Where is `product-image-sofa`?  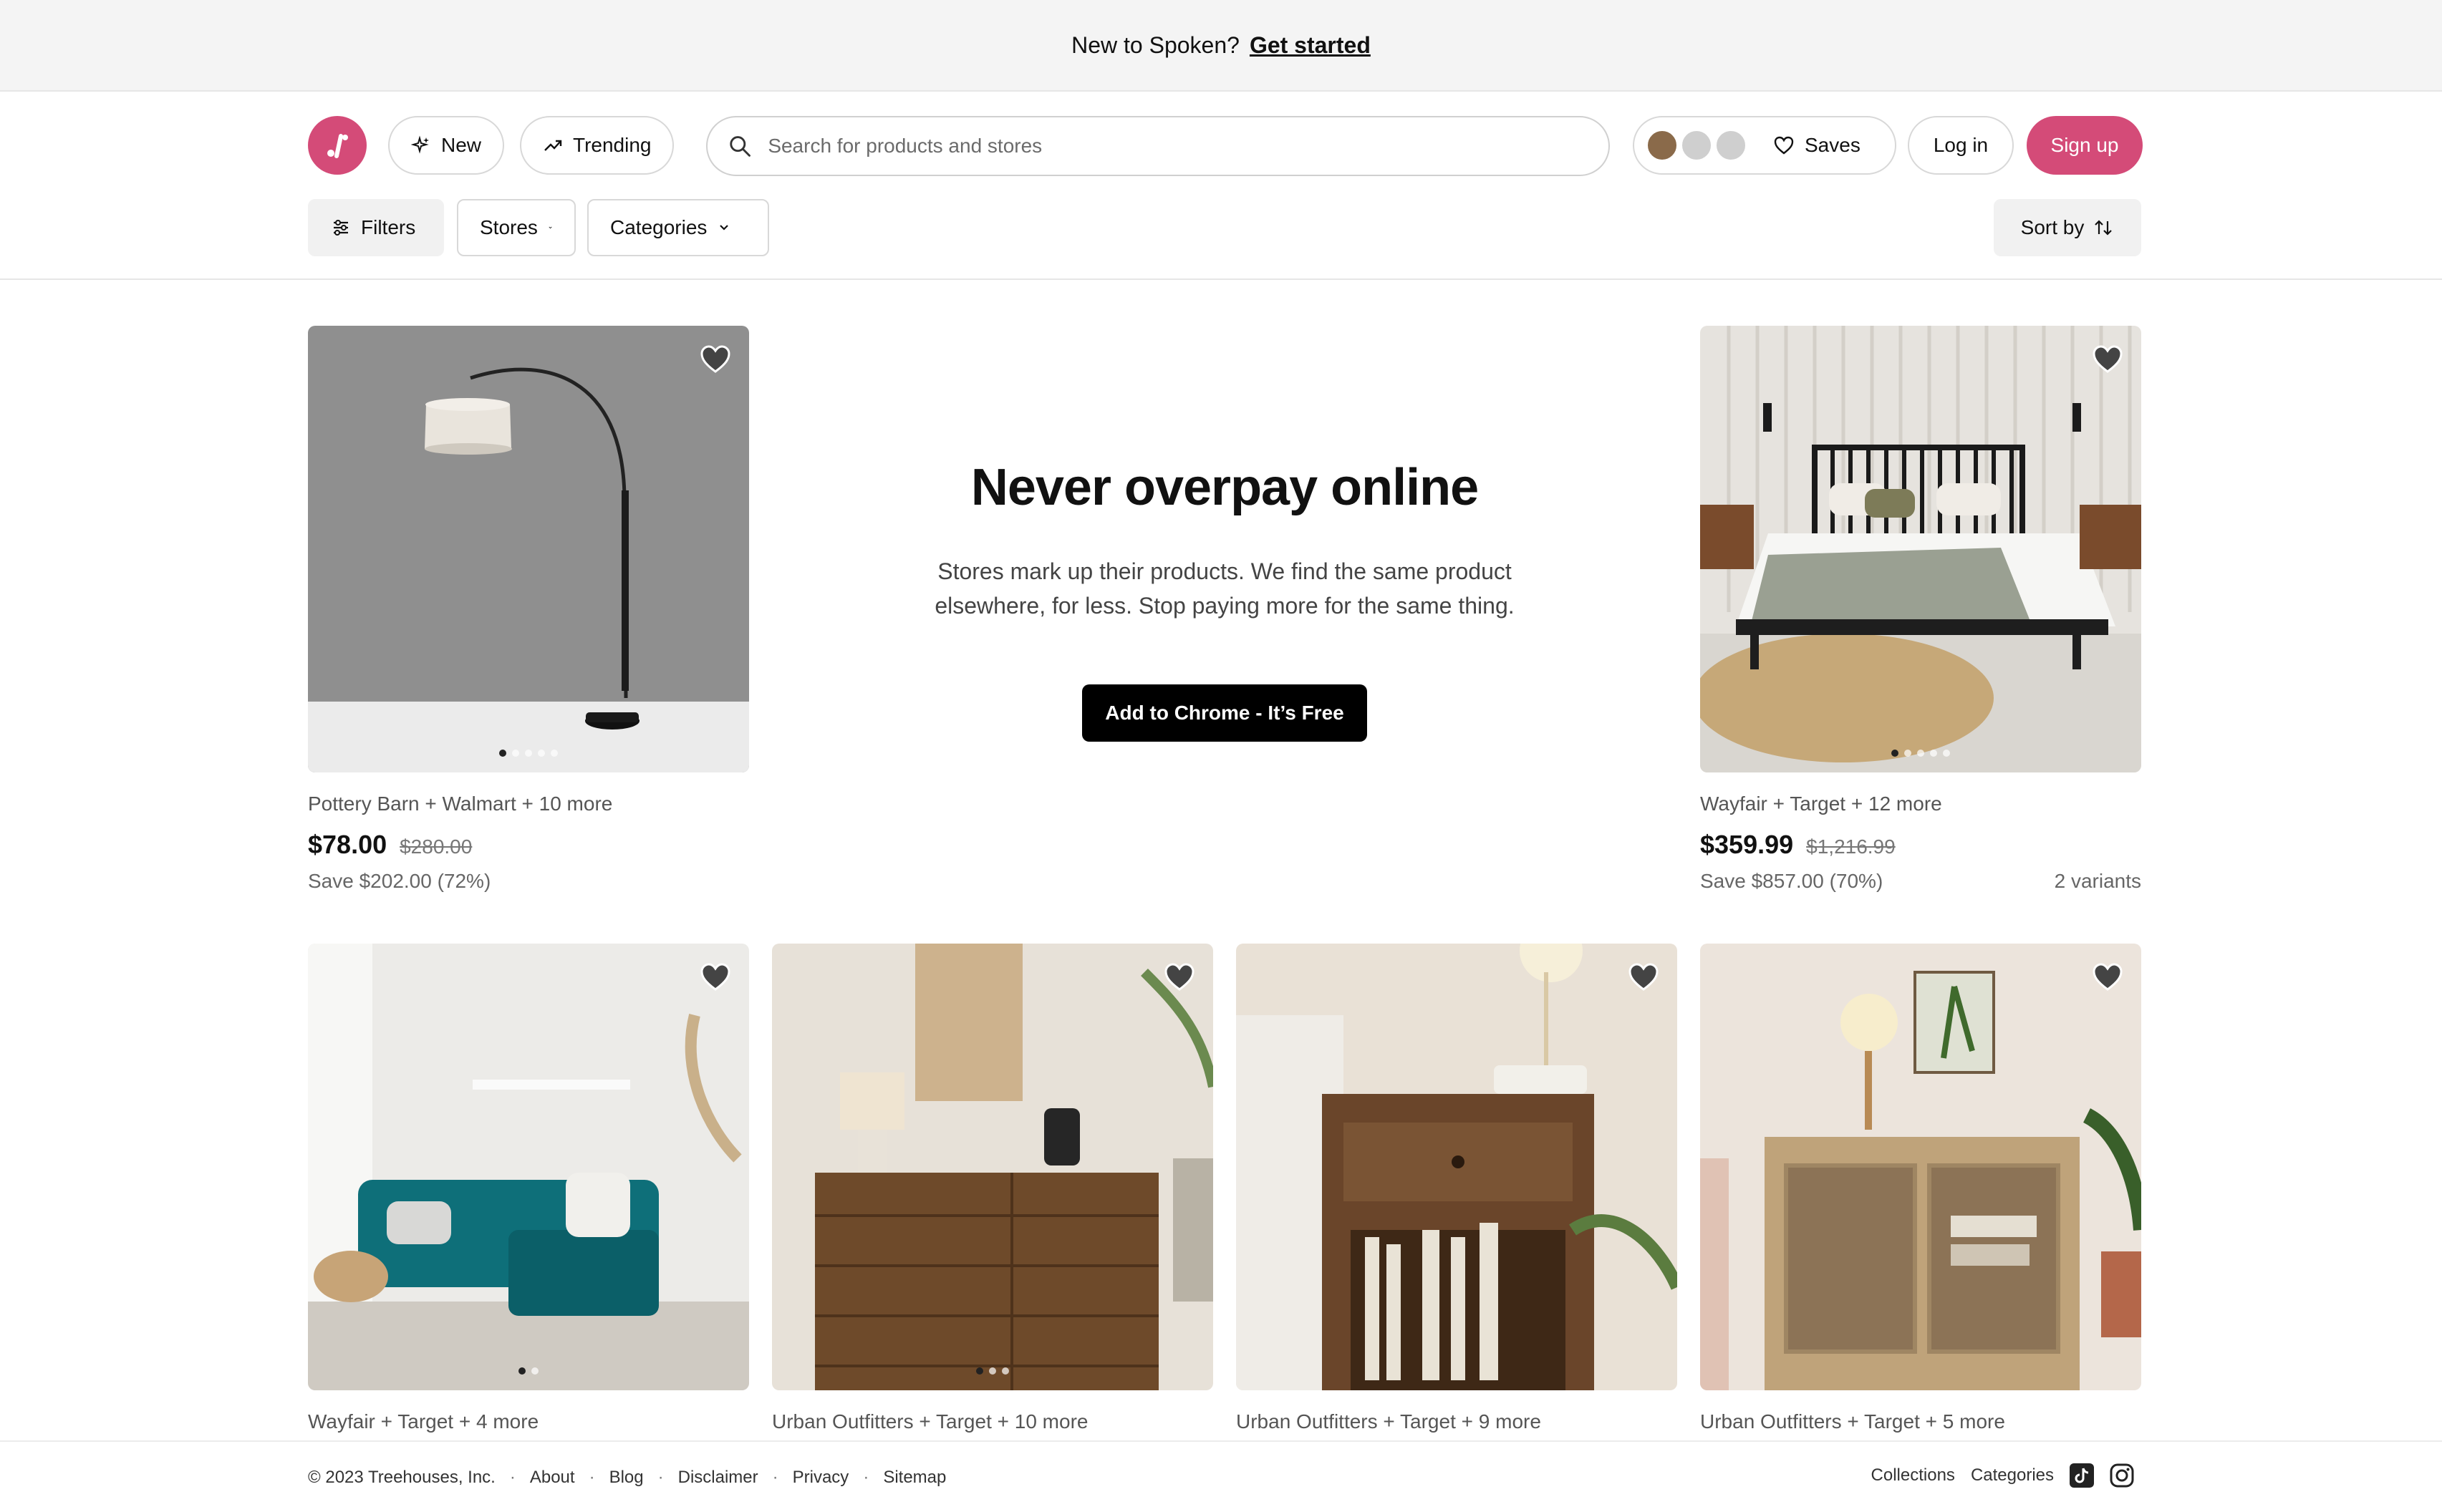 product-image-sofa is located at coordinates (528, 1167).